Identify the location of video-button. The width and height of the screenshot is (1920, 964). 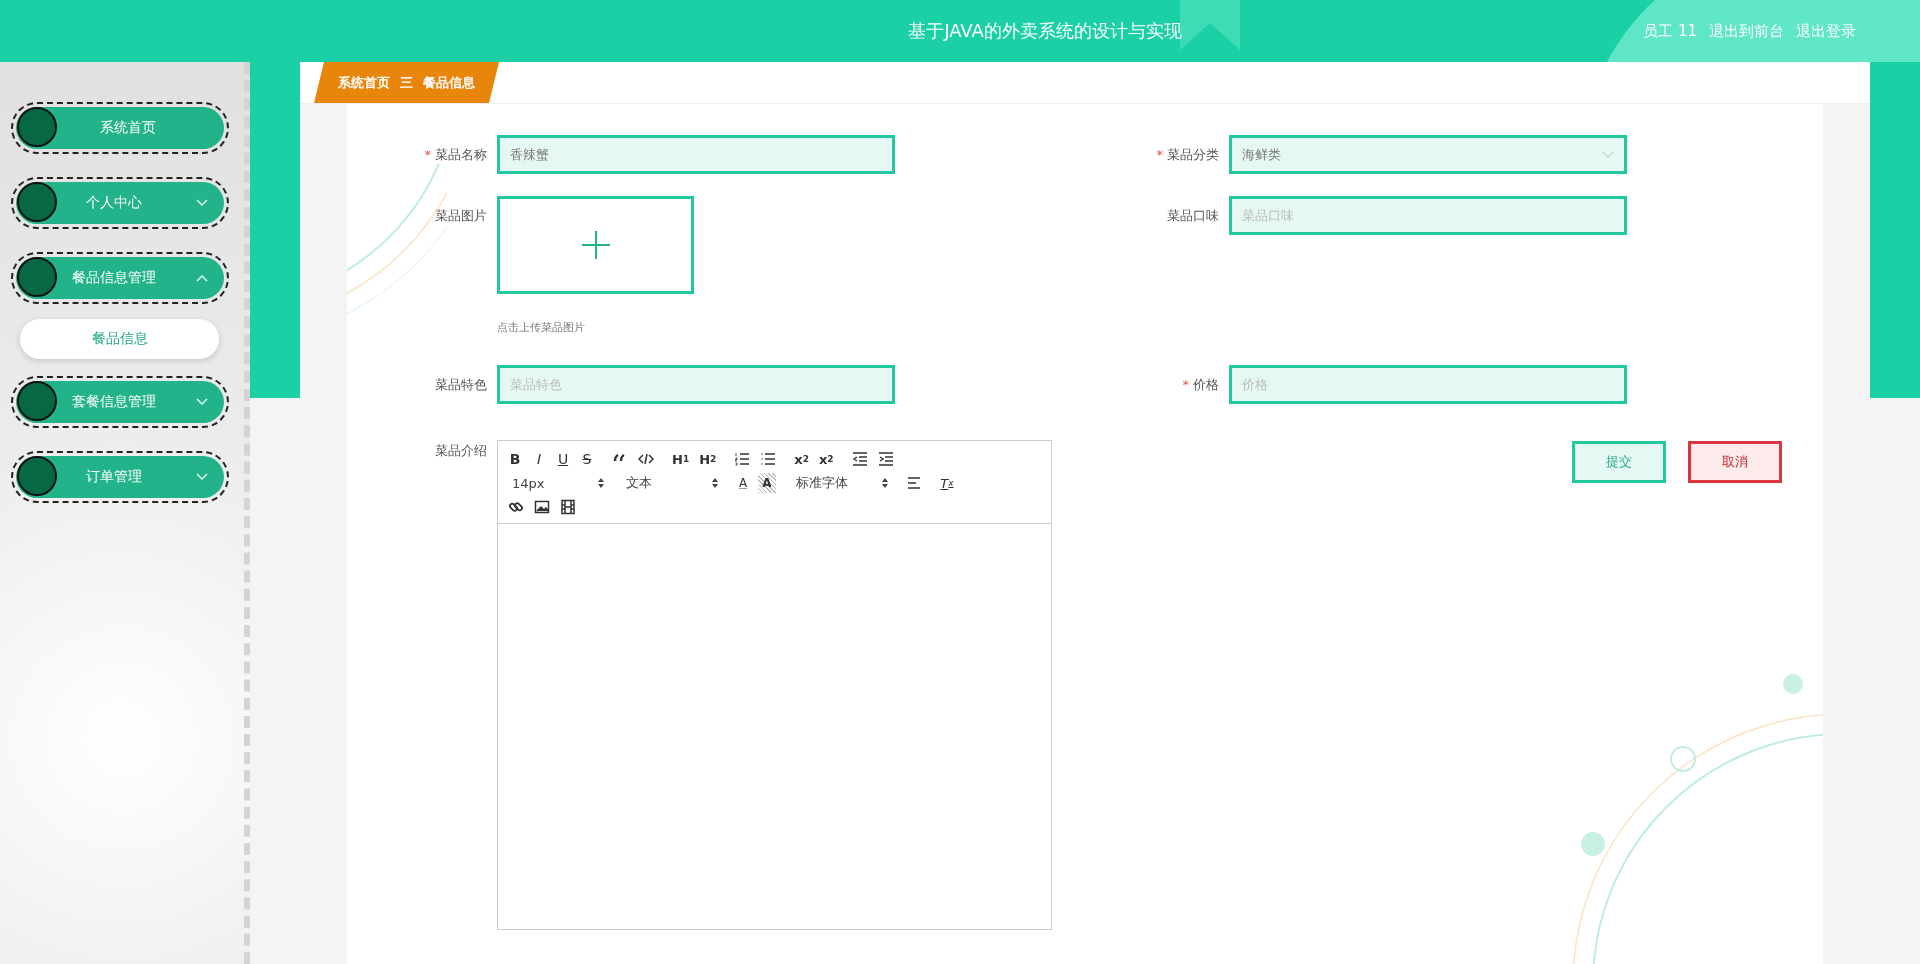
(568, 507).